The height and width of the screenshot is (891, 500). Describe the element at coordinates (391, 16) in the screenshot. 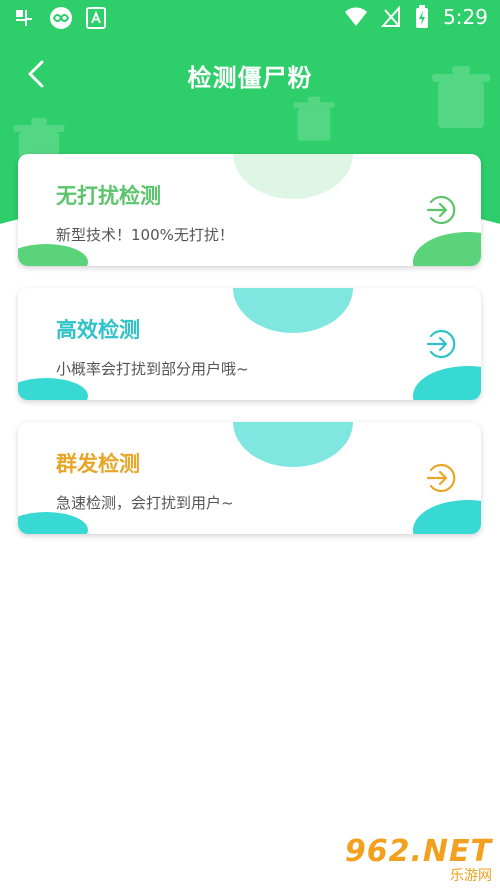

I see `no-signal-icon` at that location.